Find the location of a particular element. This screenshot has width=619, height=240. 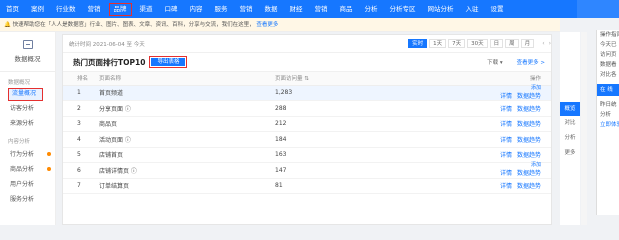

period-button: 日 is located at coordinates (496, 43).